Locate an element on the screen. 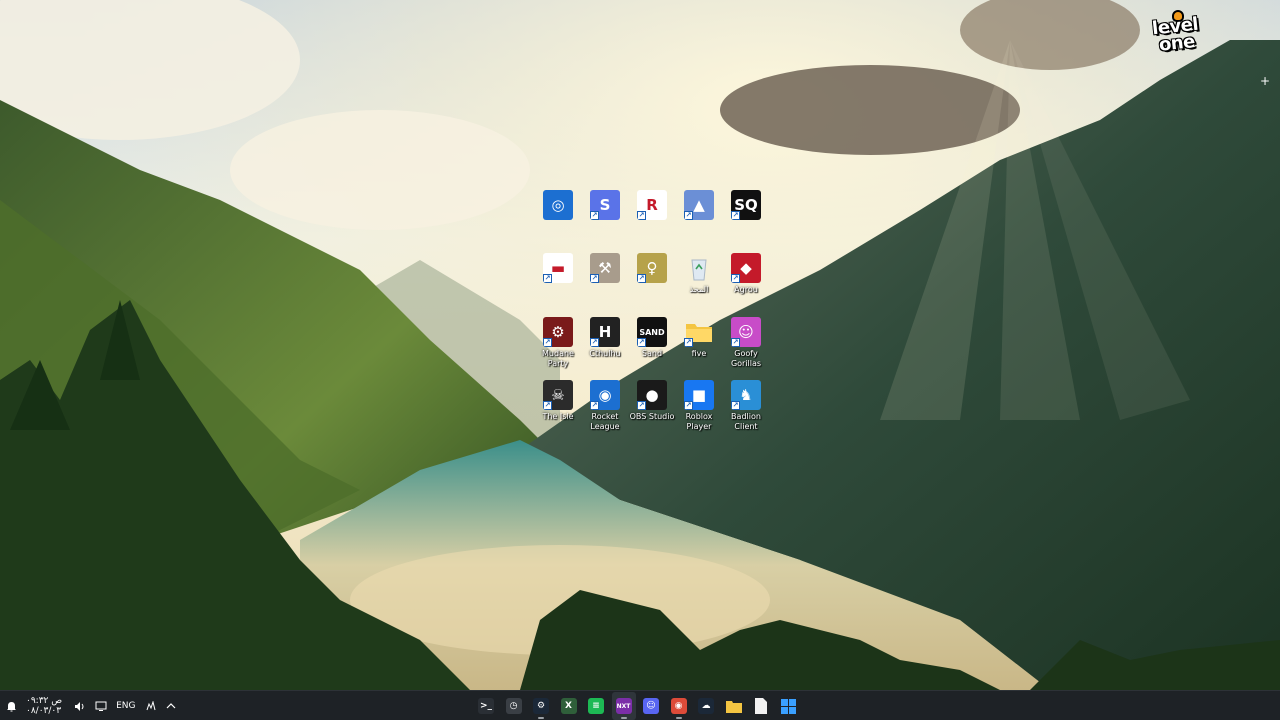 This screenshot has height=720, width=1280. desktop-icon: ↗ five is located at coordinates (699, 336).